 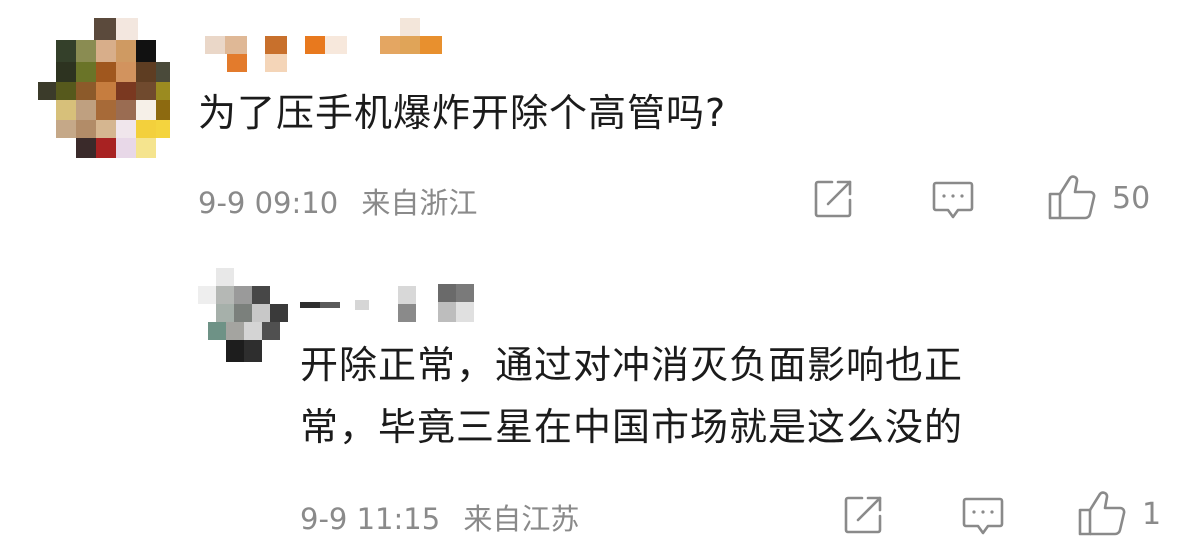 I want to click on comment-text: 为了压手机爆炸开除个高管吗?, so click(x=462, y=113).